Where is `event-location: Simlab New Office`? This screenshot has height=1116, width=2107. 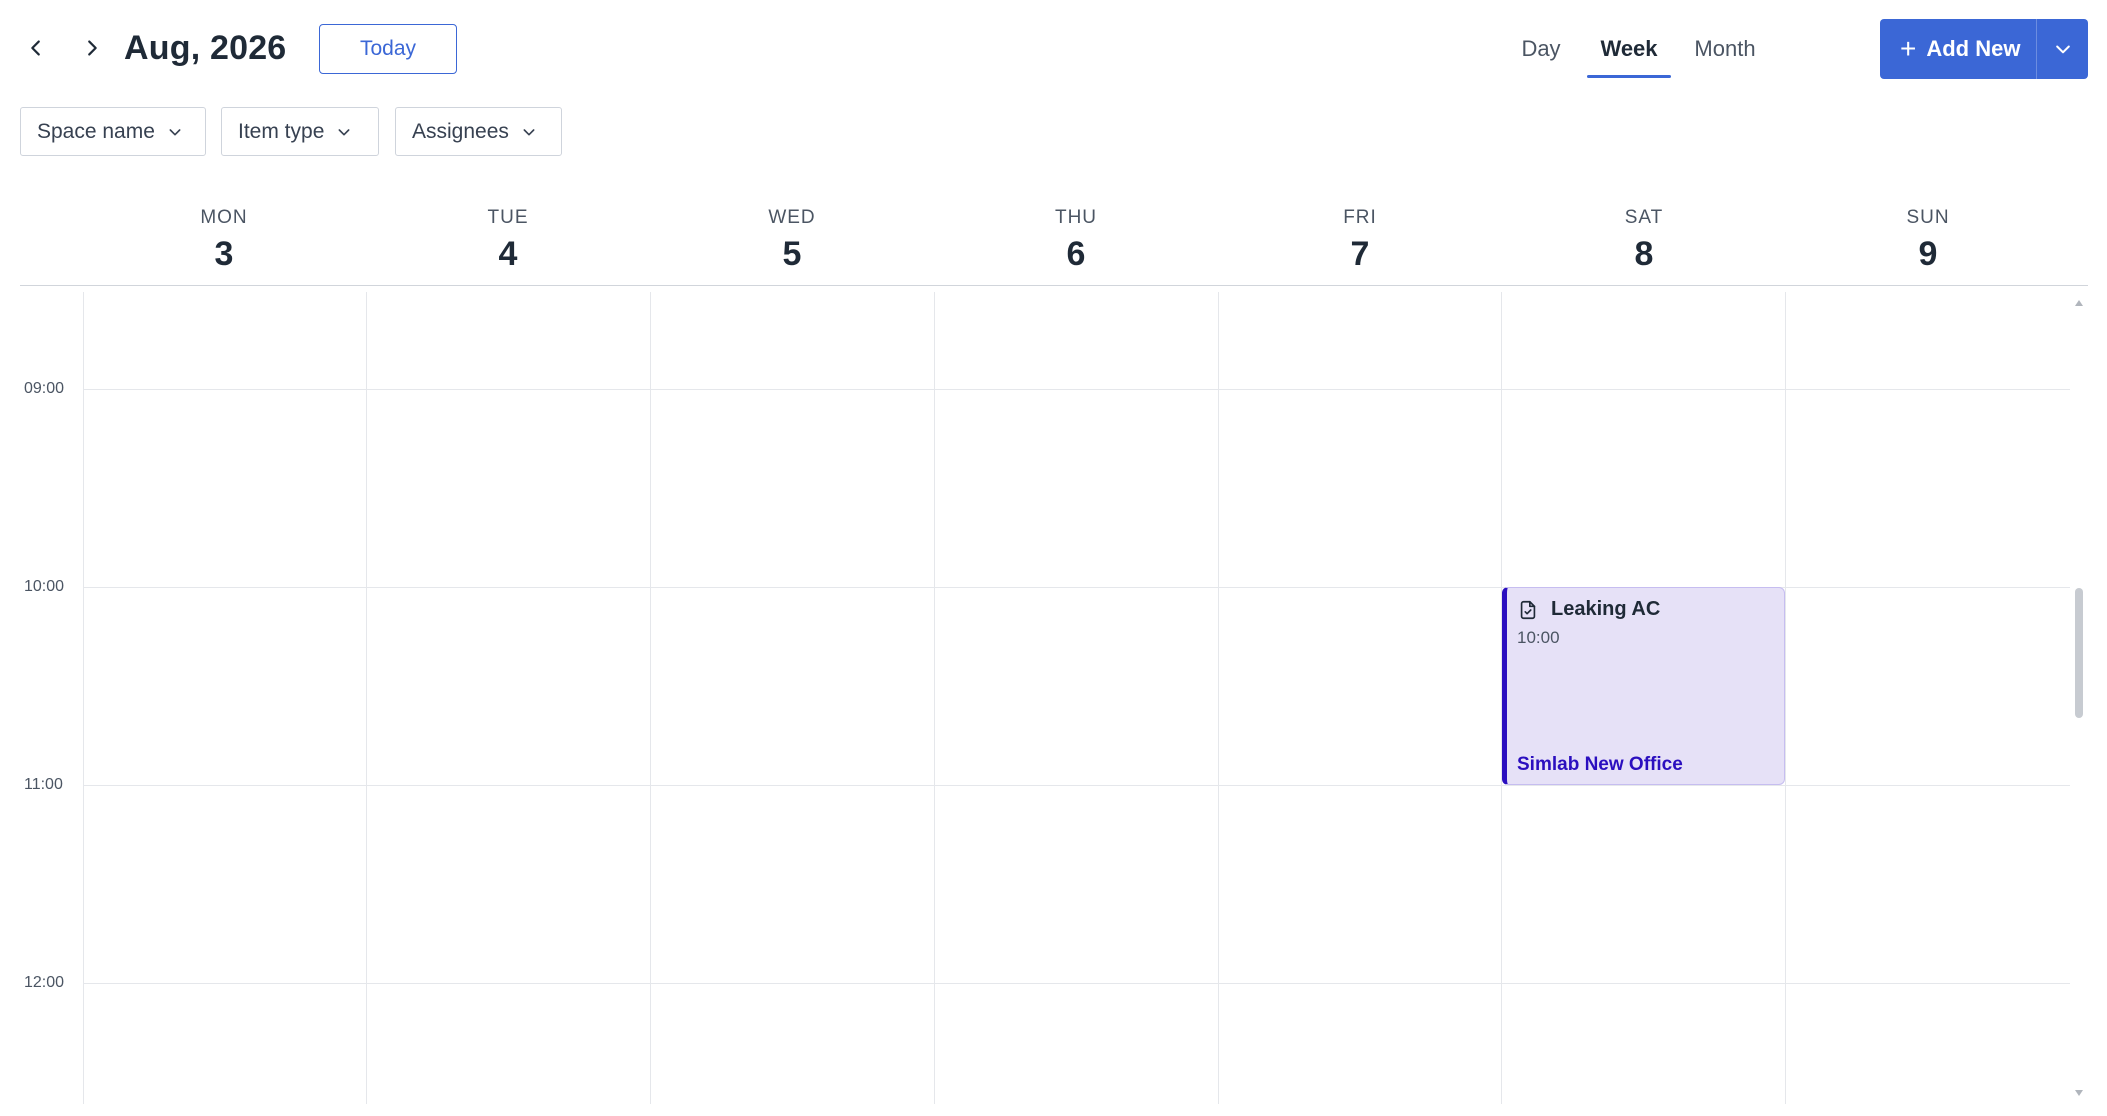
event-location: Simlab New Office is located at coordinates (1600, 764).